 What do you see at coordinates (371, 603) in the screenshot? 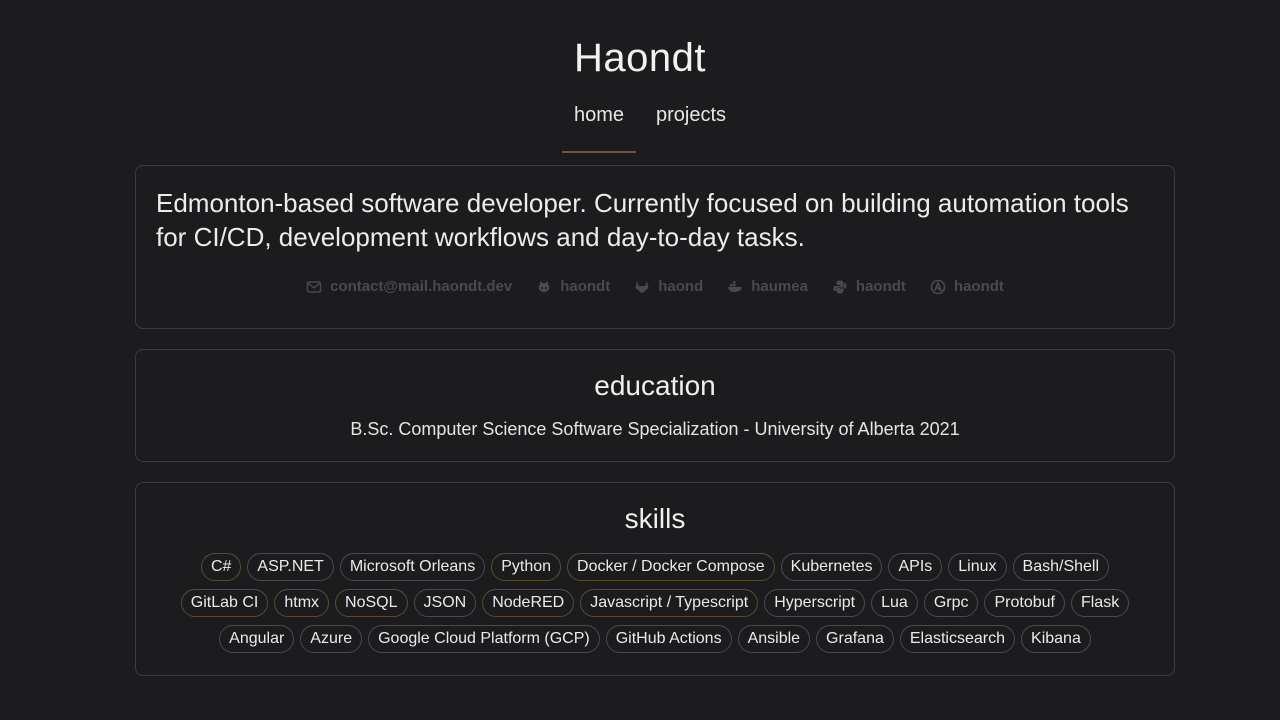
I see `skill-tag: NoSQL` at bounding box center [371, 603].